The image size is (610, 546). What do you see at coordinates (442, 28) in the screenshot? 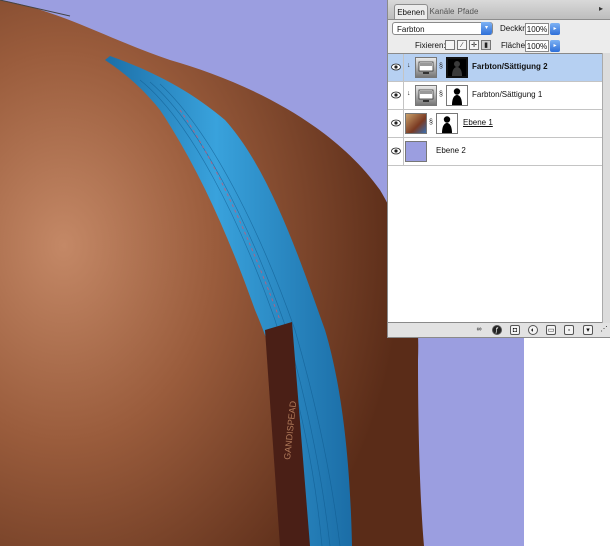
I see `blend-mode-select: Farbton ▾` at bounding box center [442, 28].